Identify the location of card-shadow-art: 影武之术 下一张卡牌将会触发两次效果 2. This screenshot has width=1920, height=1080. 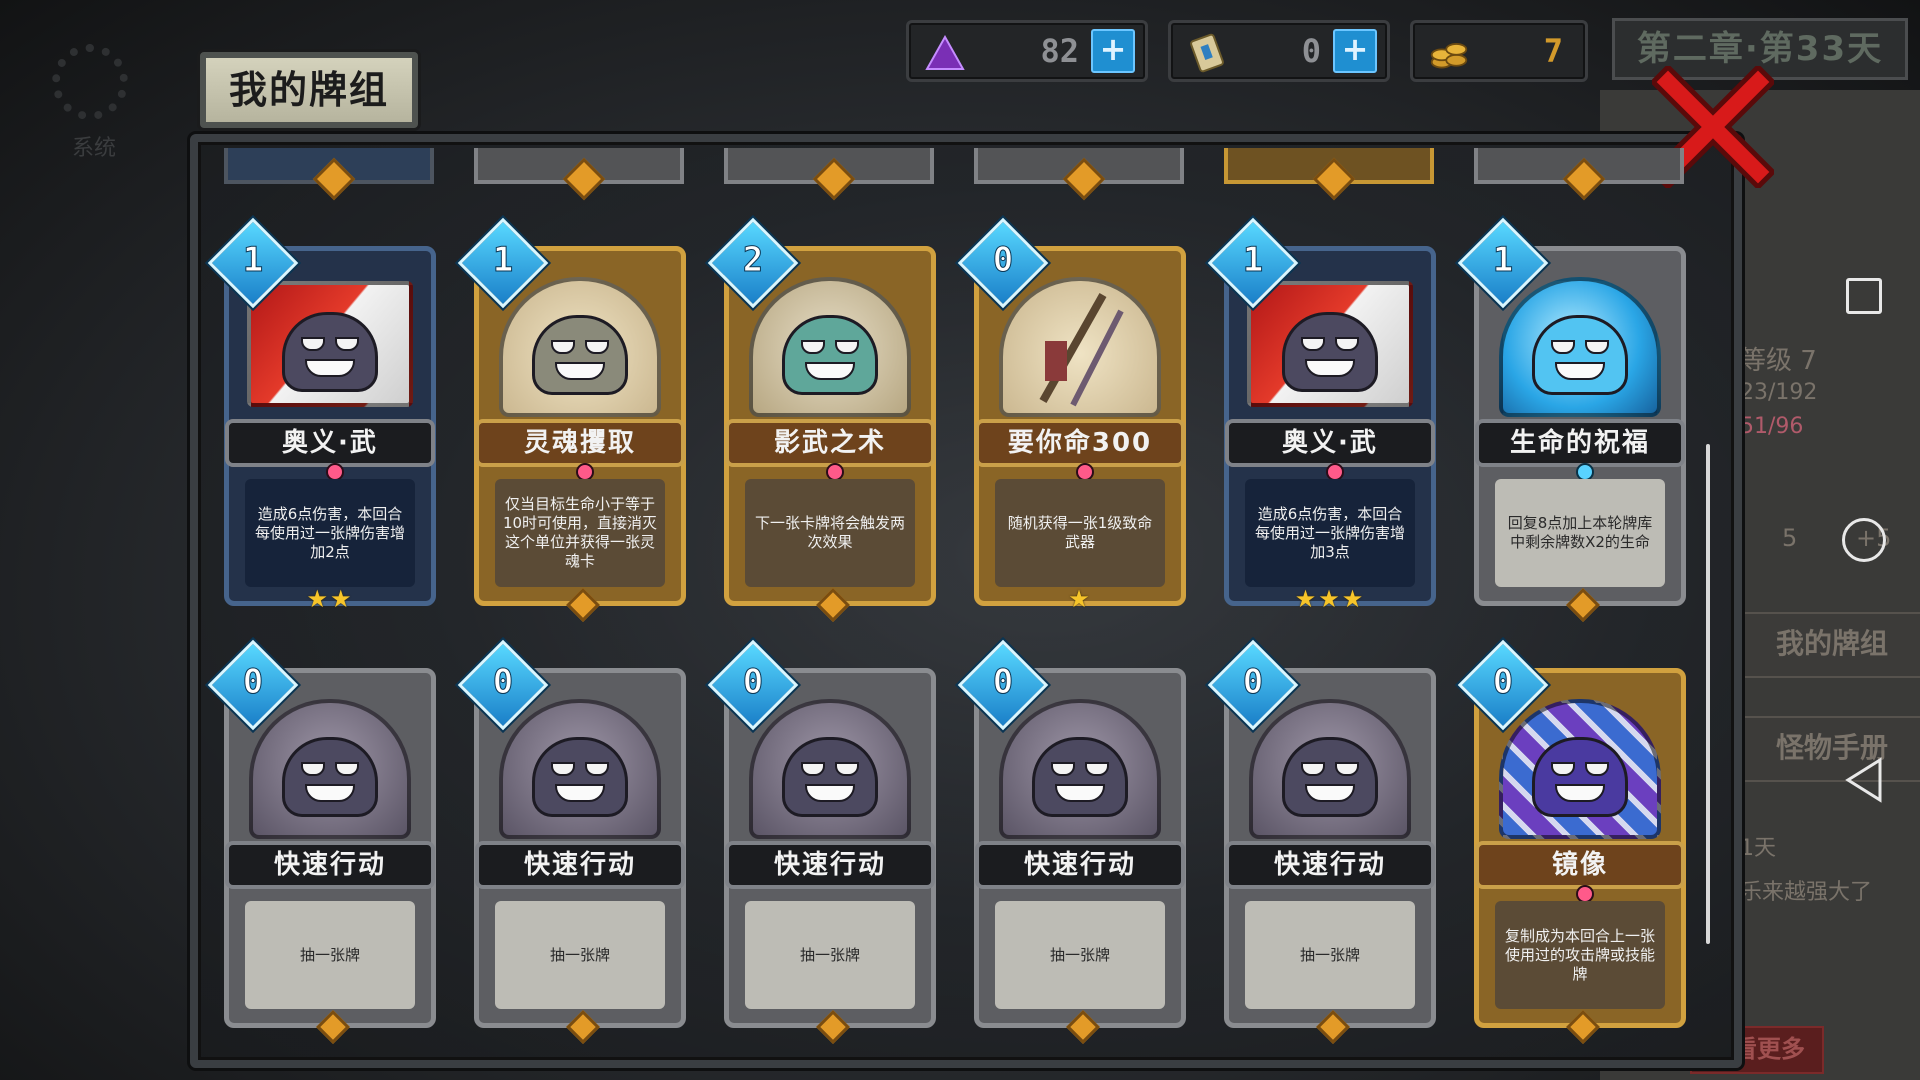
(821, 419).